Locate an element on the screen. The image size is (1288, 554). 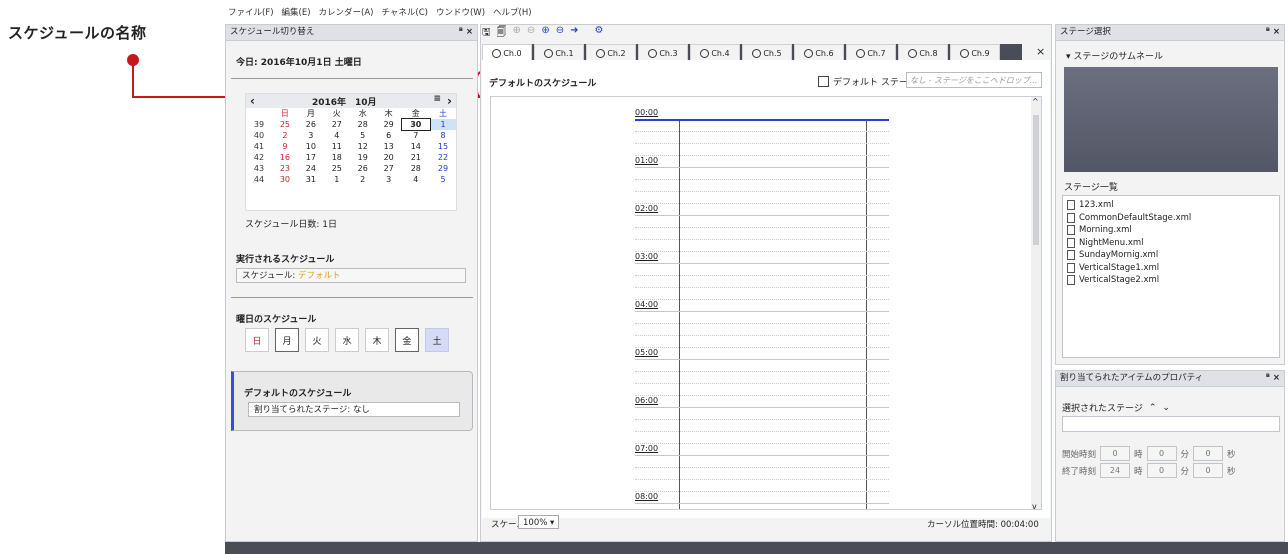
scroll-up-icon: ^ is located at coordinates (1035, 101).